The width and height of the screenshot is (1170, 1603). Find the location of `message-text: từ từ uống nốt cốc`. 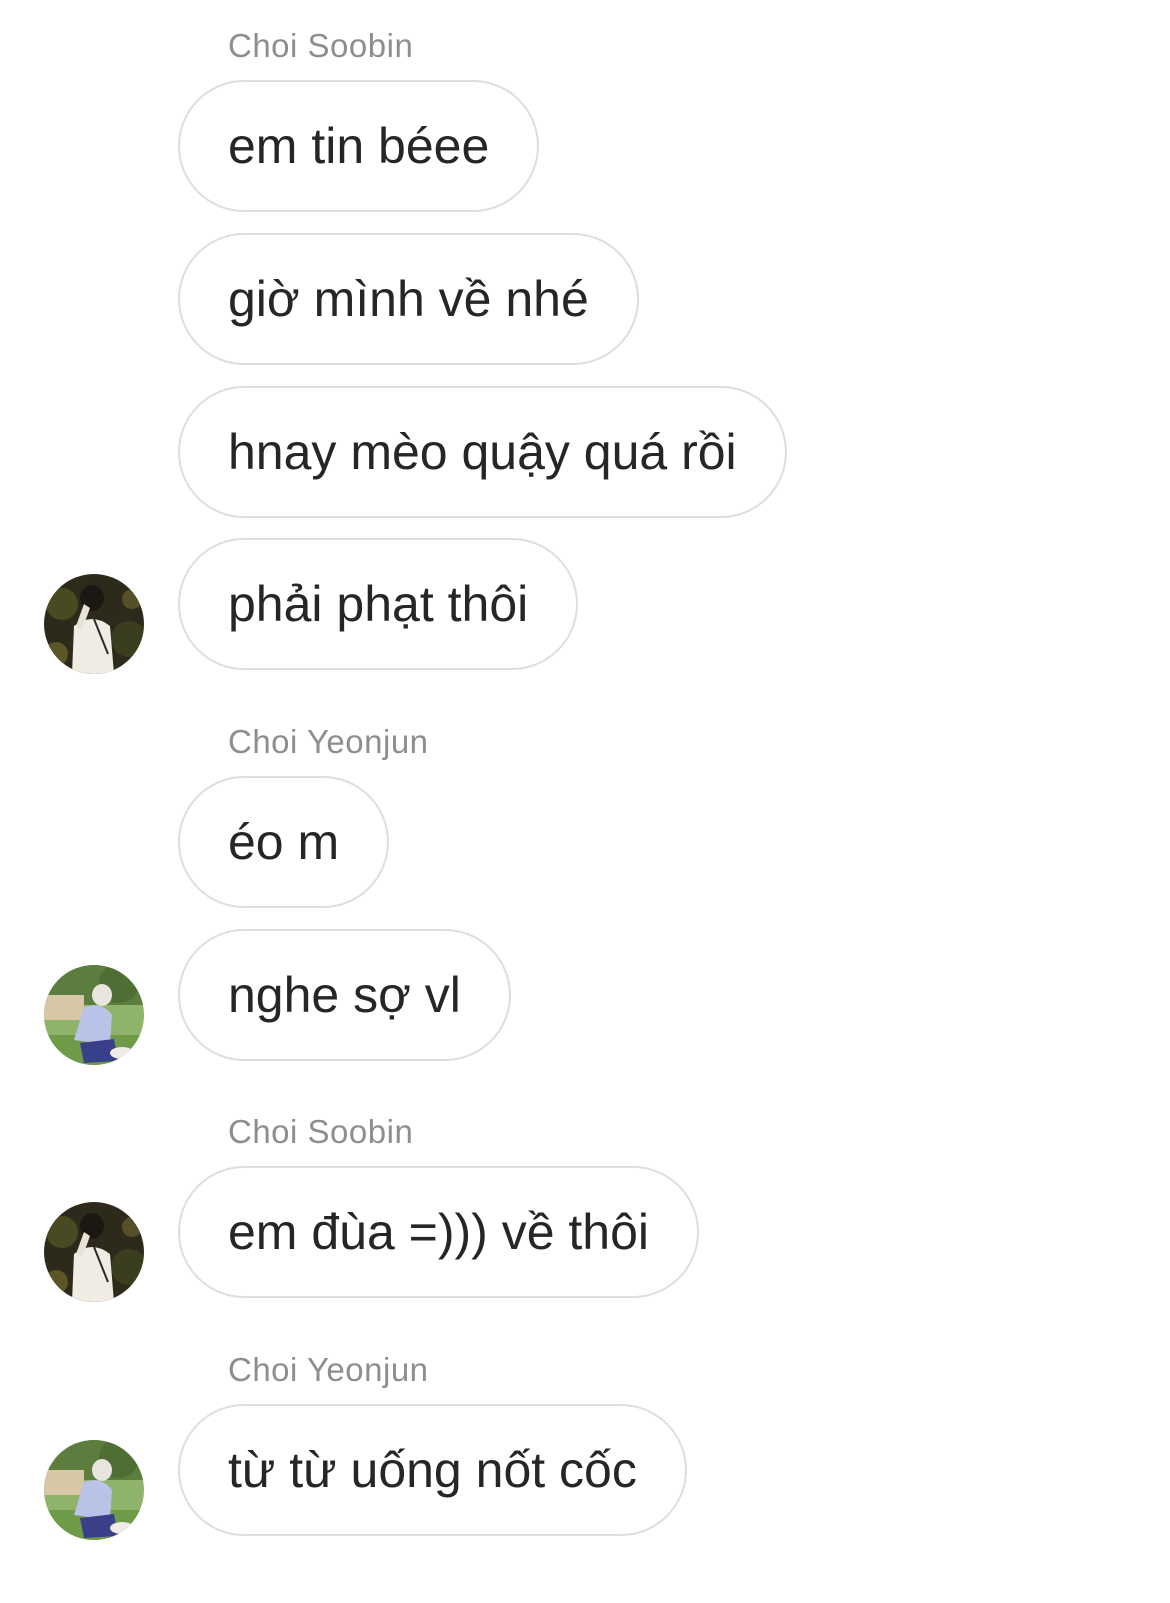

message-text: từ từ uống nốt cốc is located at coordinates (432, 1470).